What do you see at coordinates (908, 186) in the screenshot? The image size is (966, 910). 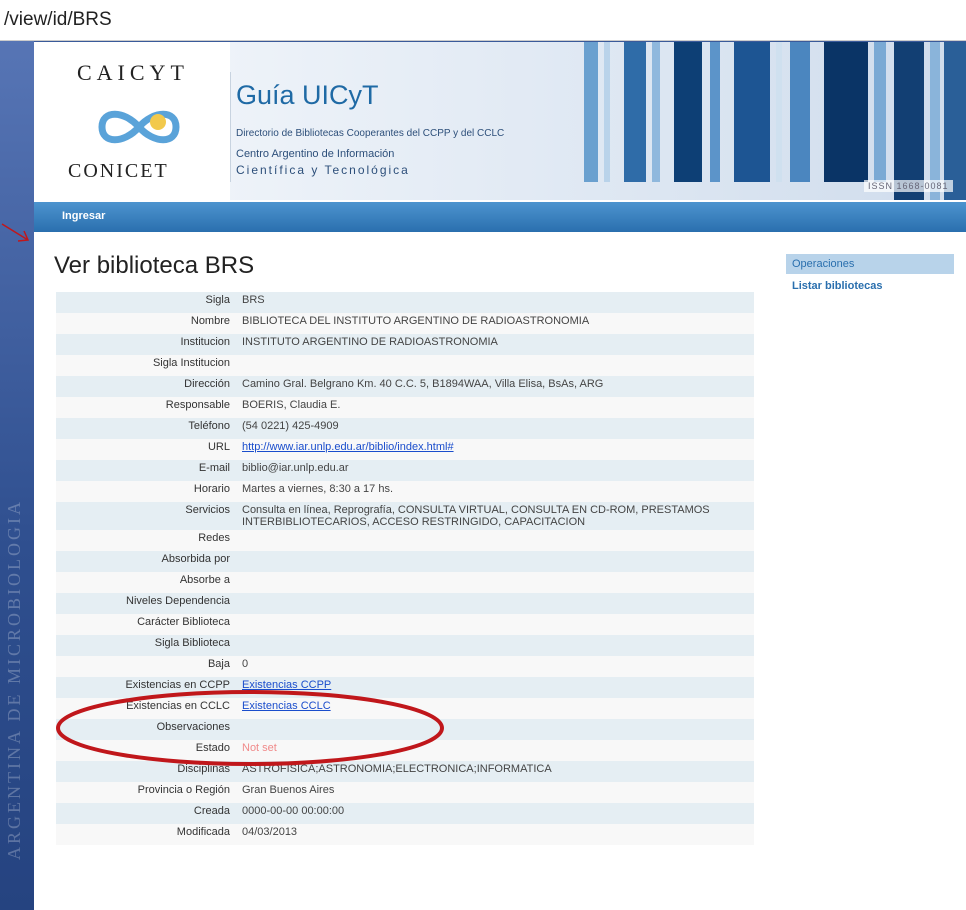 I see `issn-label: ISSN 1668-0081` at bounding box center [908, 186].